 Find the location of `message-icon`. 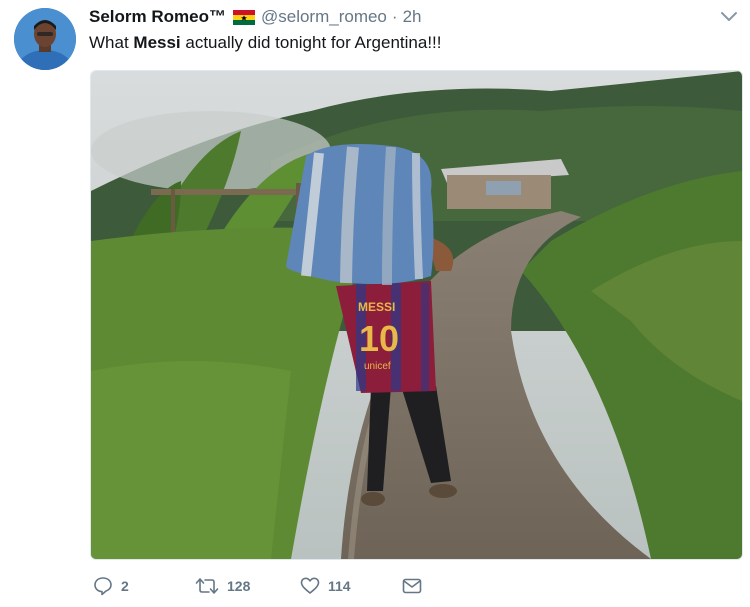

message-icon is located at coordinates (412, 586).